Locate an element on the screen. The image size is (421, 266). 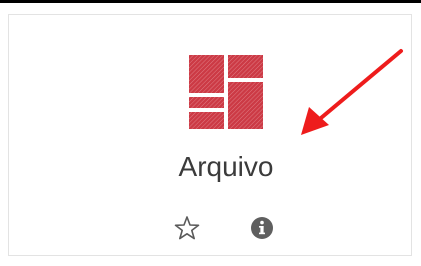
app-title: Arquivo is located at coordinates (226, 167).